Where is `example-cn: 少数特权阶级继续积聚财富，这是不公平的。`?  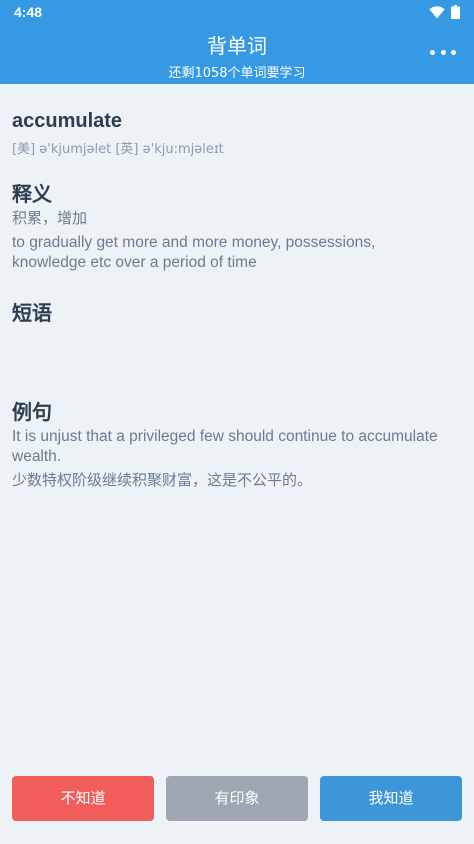
example-cn: 少数特权阶级继续积聚财富，这是不公平的。 is located at coordinates (162, 480).